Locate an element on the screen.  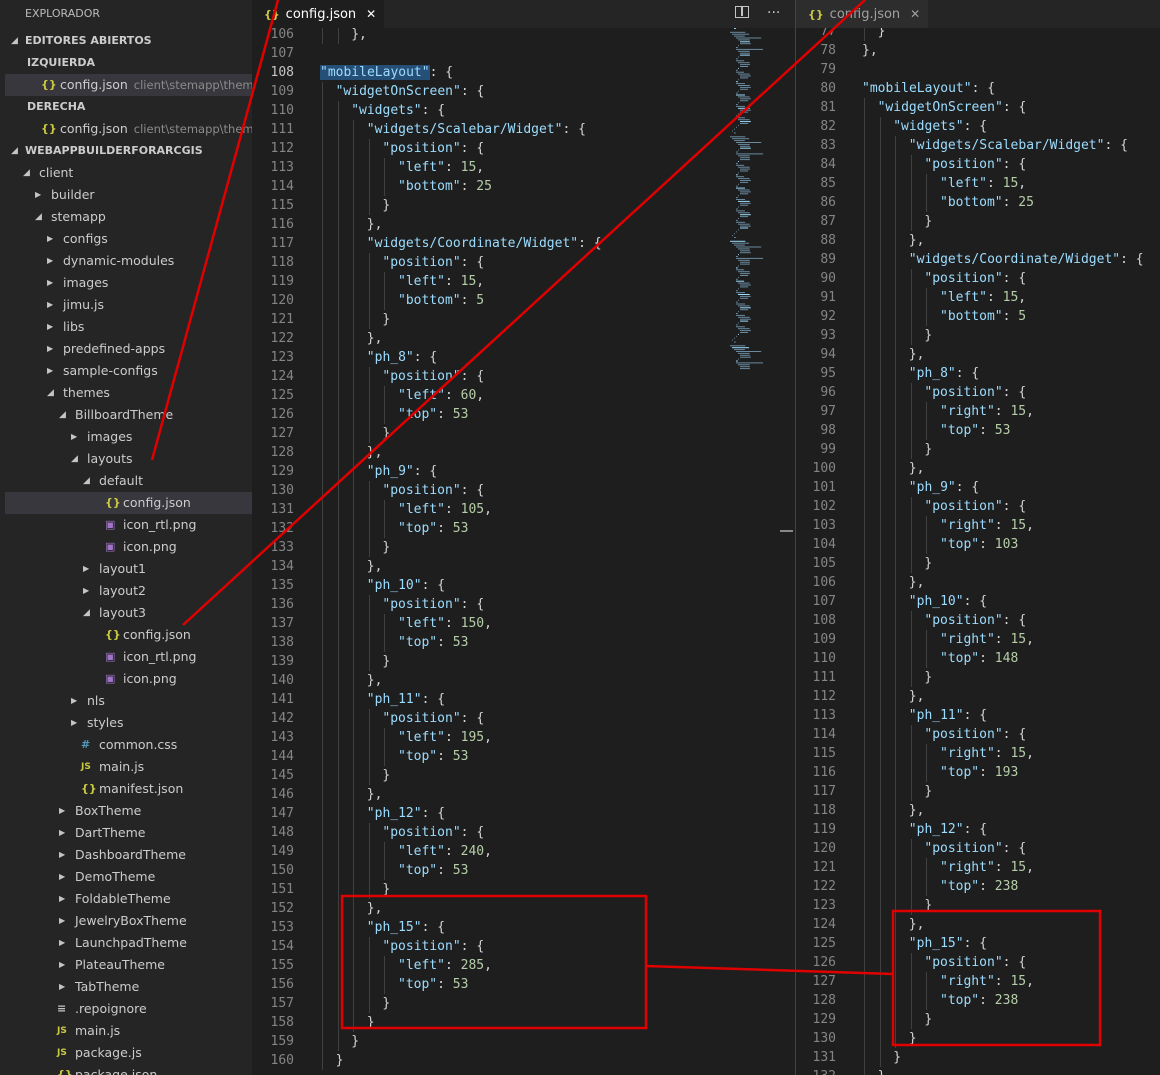
annotation-arrow-line is located at coordinates (215, 230).